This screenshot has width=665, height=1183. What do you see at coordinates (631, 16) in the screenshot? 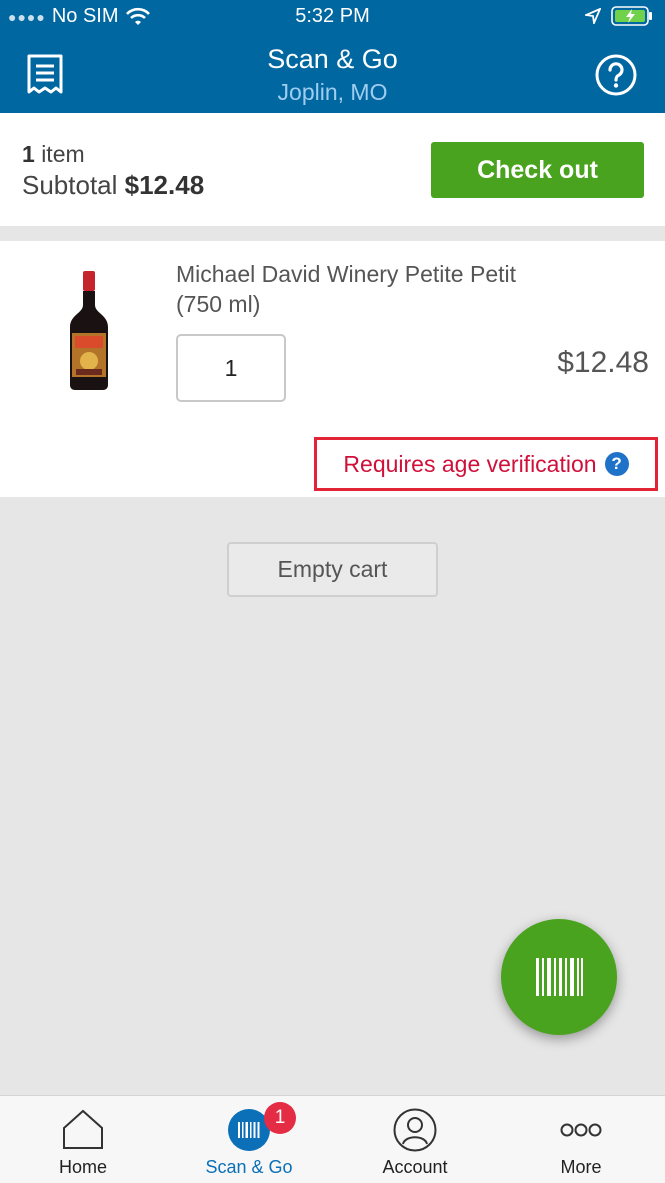
I see `battery-icon` at bounding box center [631, 16].